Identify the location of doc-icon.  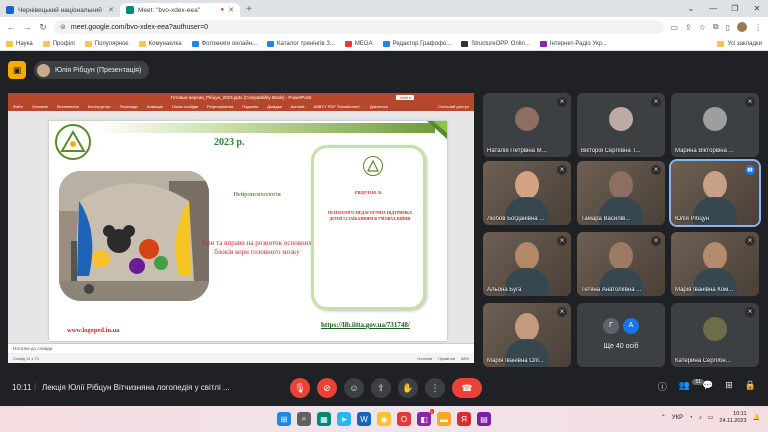
(271, 43).